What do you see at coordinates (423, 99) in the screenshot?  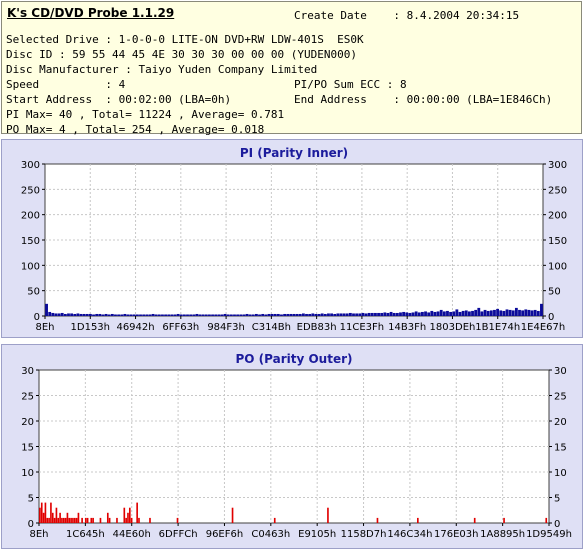 I see `end-address: End Address : 00:00:00 (LBA=1E846Ch)` at bounding box center [423, 99].